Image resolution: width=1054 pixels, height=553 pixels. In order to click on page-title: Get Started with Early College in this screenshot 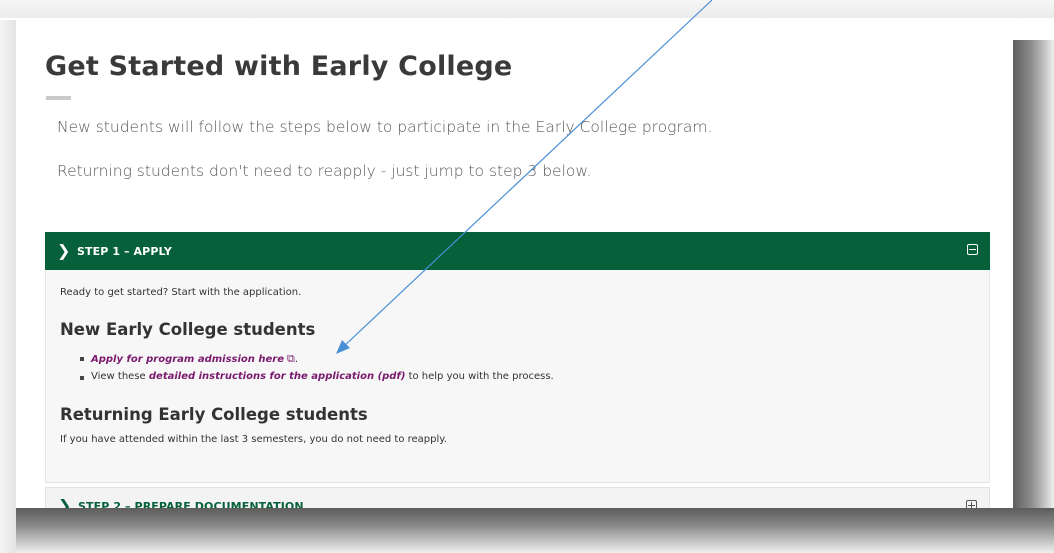, I will do `click(279, 66)`.